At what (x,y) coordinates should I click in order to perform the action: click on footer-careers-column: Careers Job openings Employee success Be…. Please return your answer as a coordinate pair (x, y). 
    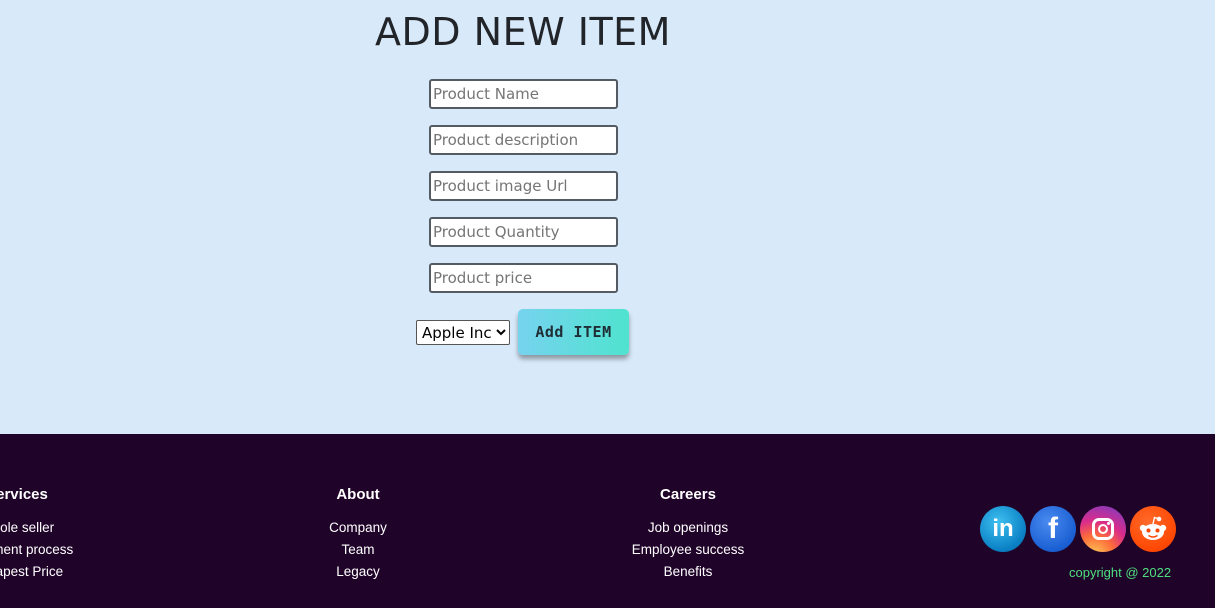
    Looking at the image, I should click on (688, 534).